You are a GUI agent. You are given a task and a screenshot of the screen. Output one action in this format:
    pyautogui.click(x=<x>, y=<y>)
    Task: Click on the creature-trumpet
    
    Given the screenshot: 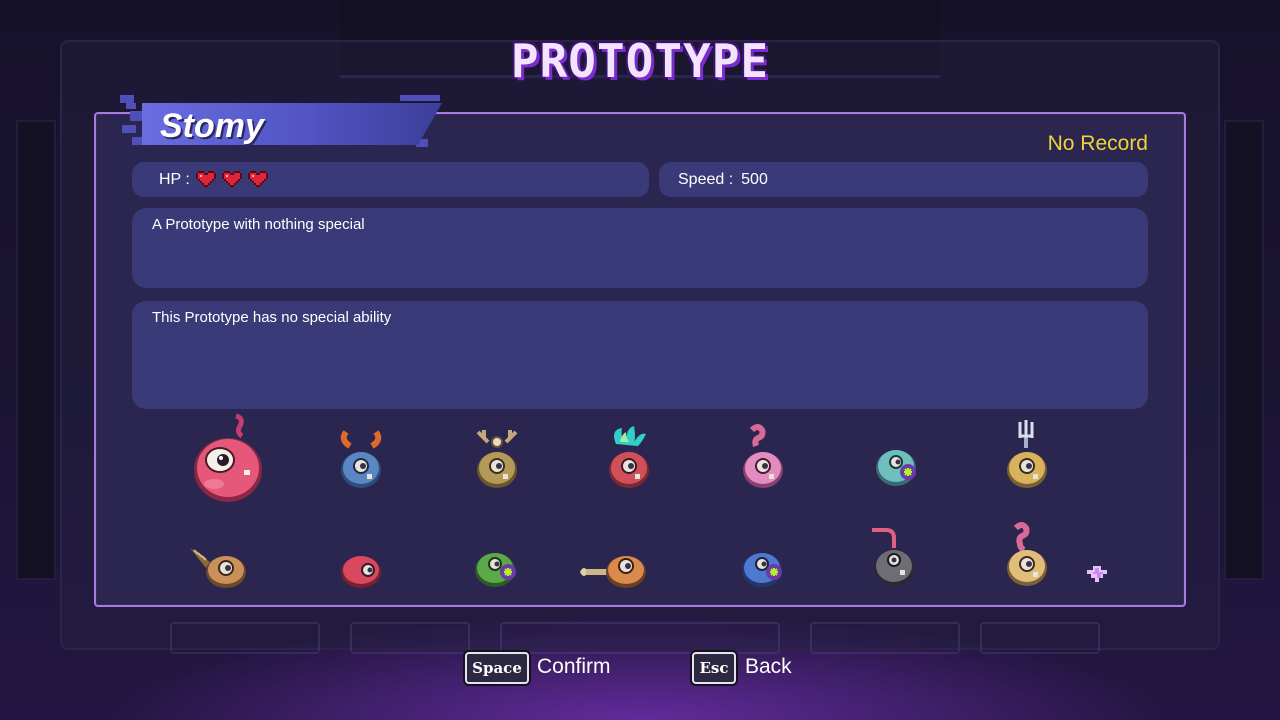 What is the action you would take?
    pyautogui.click(x=614, y=567)
    